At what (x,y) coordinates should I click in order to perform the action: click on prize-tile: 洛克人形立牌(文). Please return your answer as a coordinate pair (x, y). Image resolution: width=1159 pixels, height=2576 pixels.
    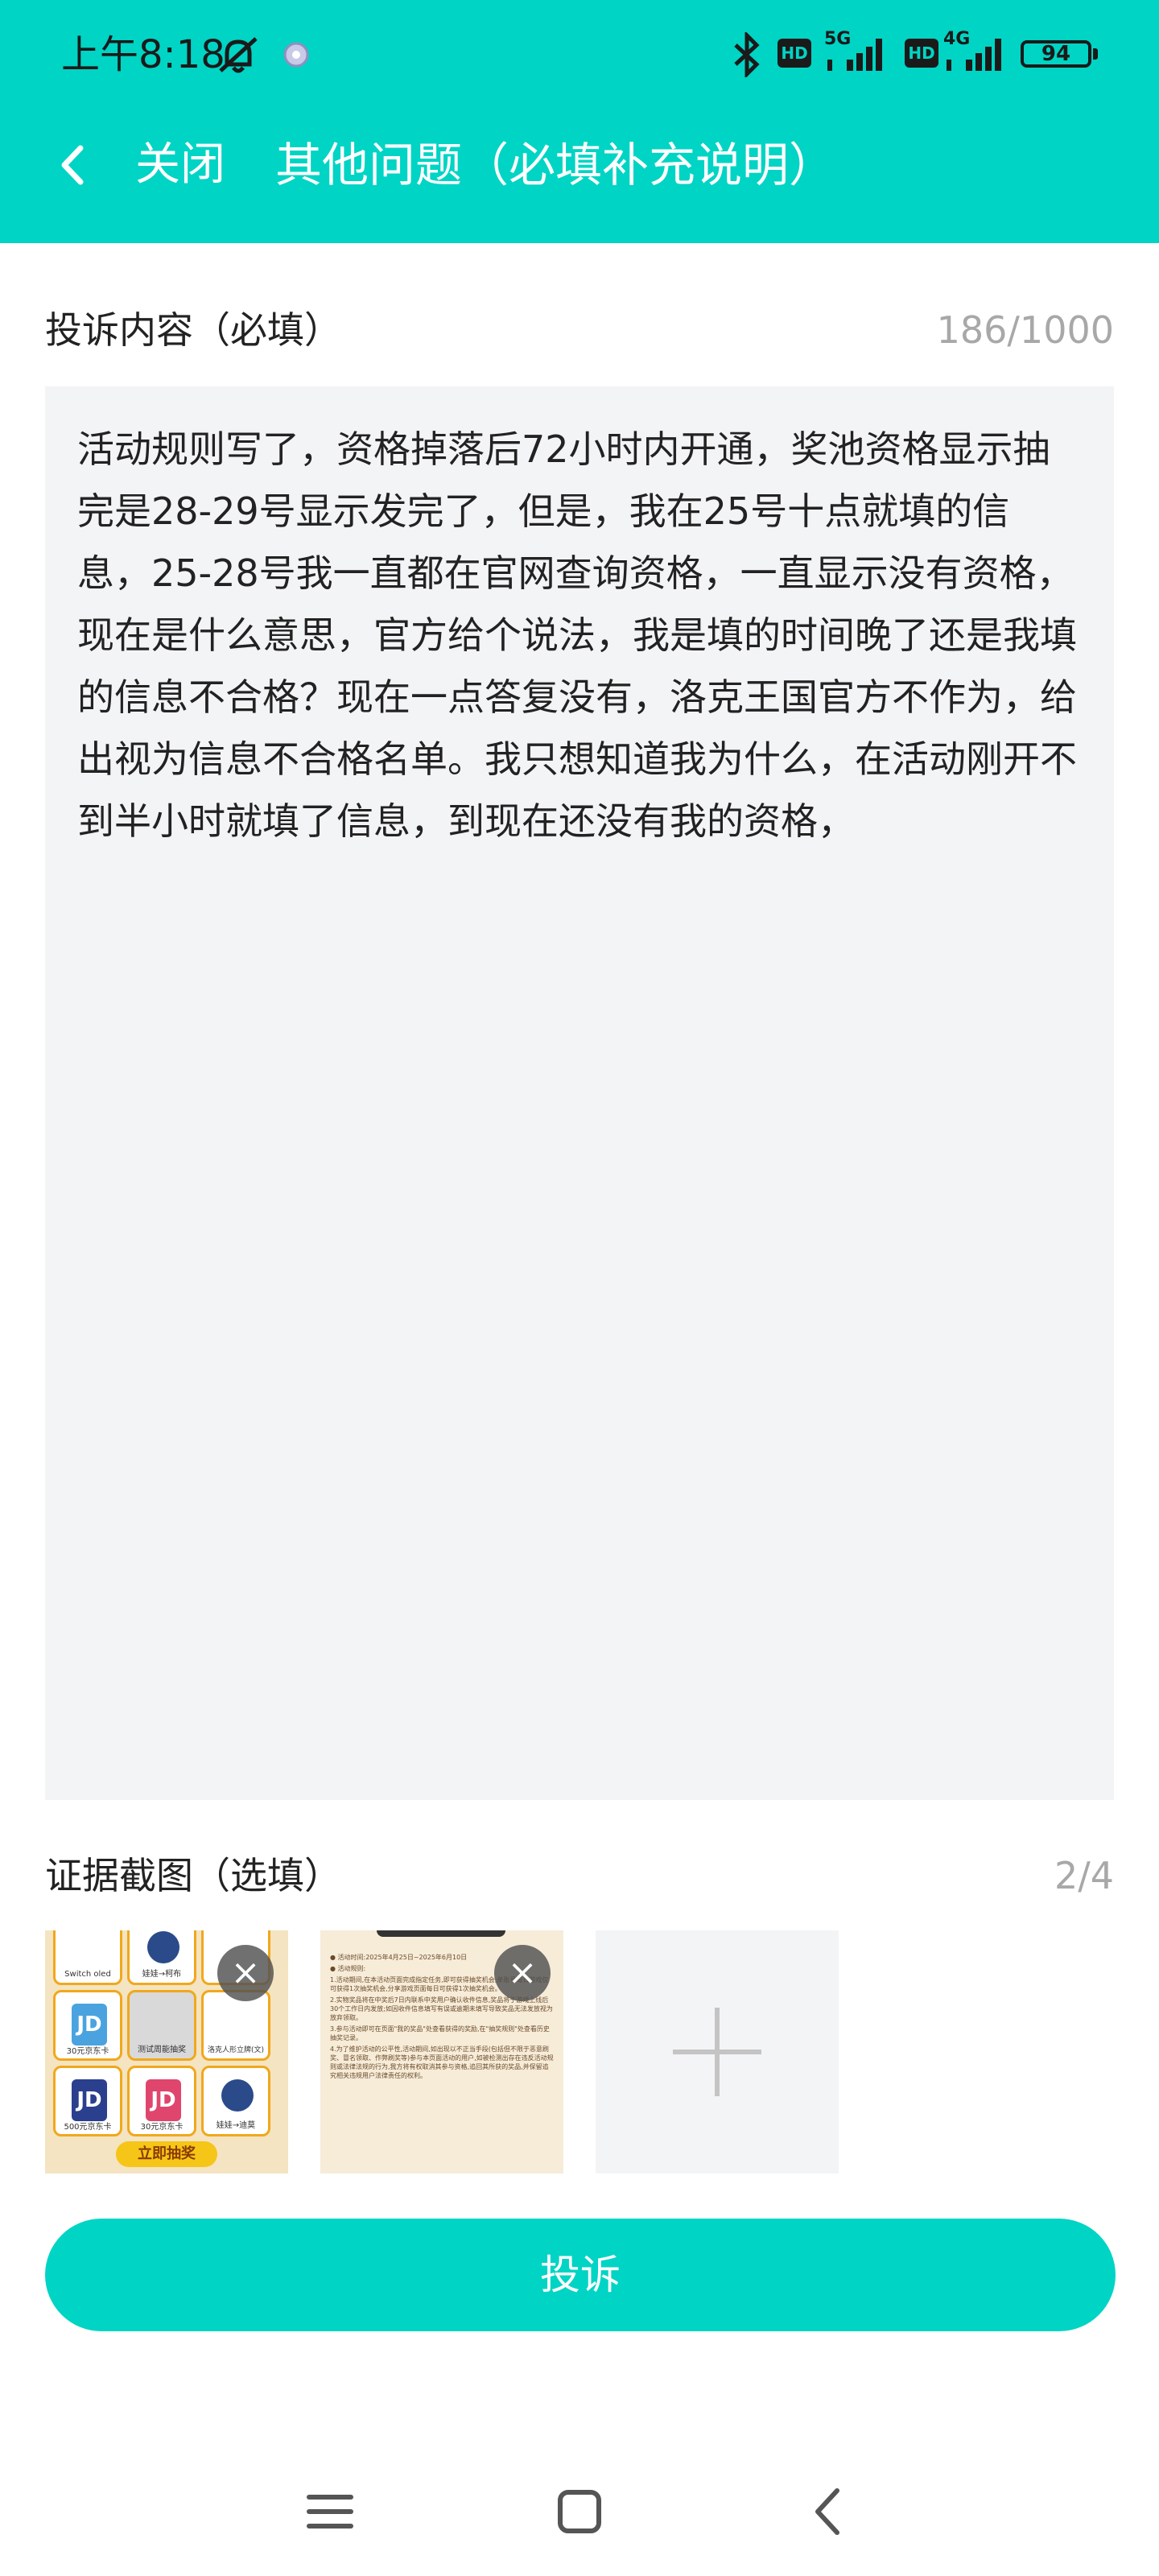
    Looking at the image, I should click on (235, 2025).